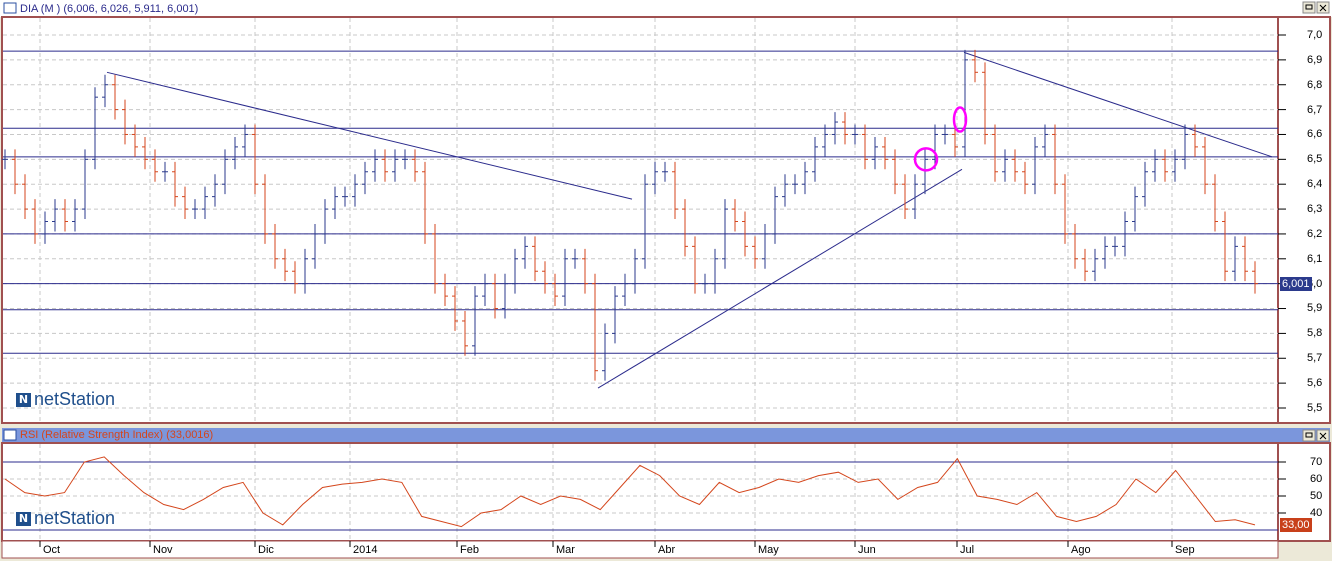 This screenshot has width=1332, height=561. I want to click on y-tick-label: 7,0, so click(1315, 35).